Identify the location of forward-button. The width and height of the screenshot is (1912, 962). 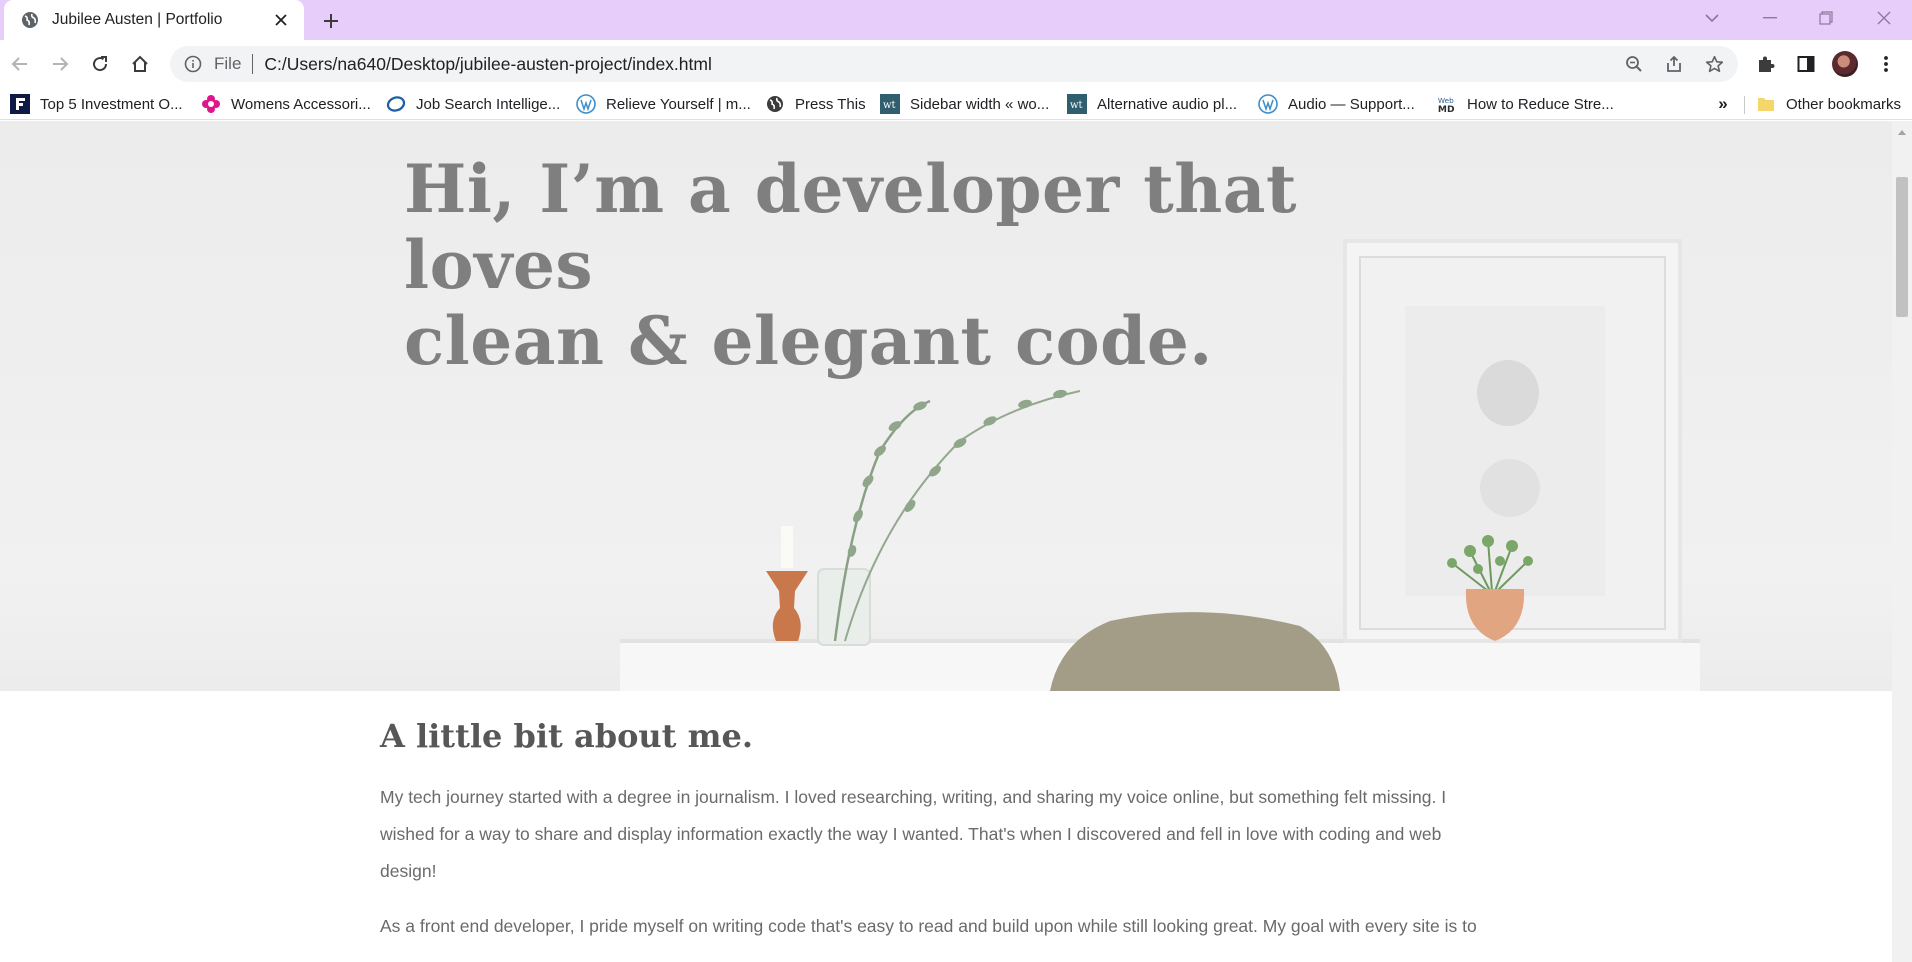
(60, 64).